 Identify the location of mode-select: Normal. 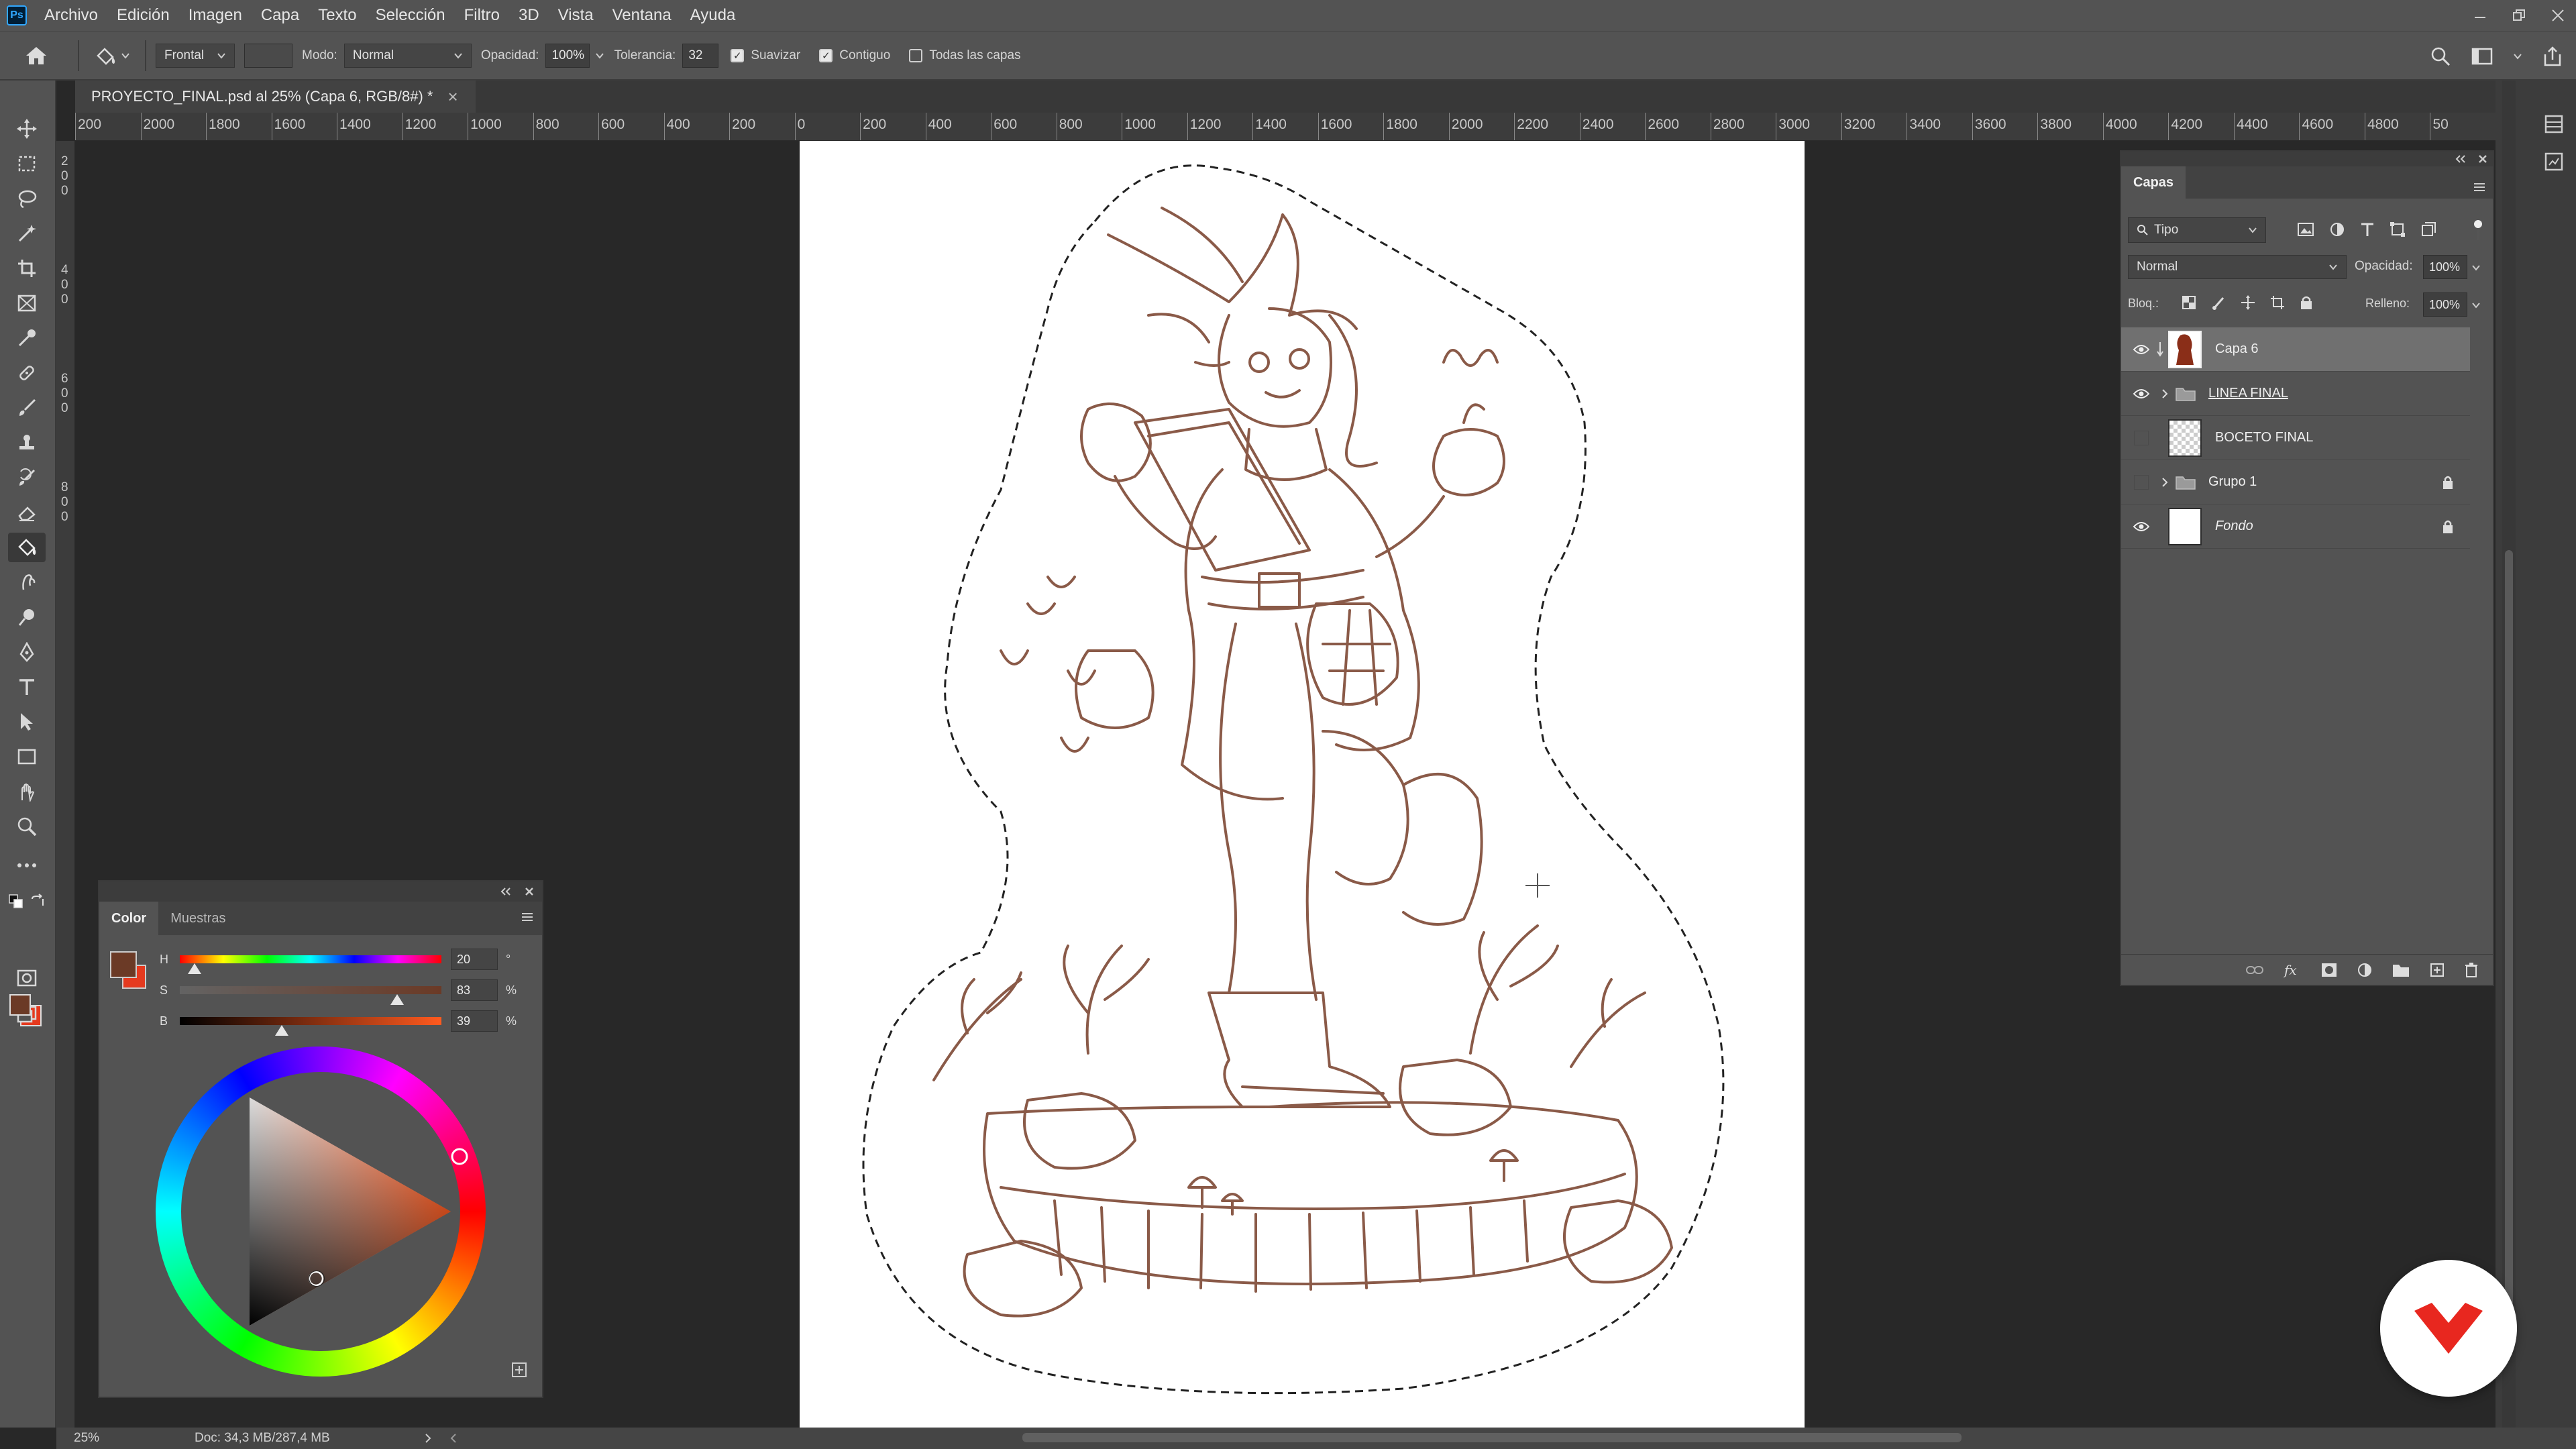
(407, 55).